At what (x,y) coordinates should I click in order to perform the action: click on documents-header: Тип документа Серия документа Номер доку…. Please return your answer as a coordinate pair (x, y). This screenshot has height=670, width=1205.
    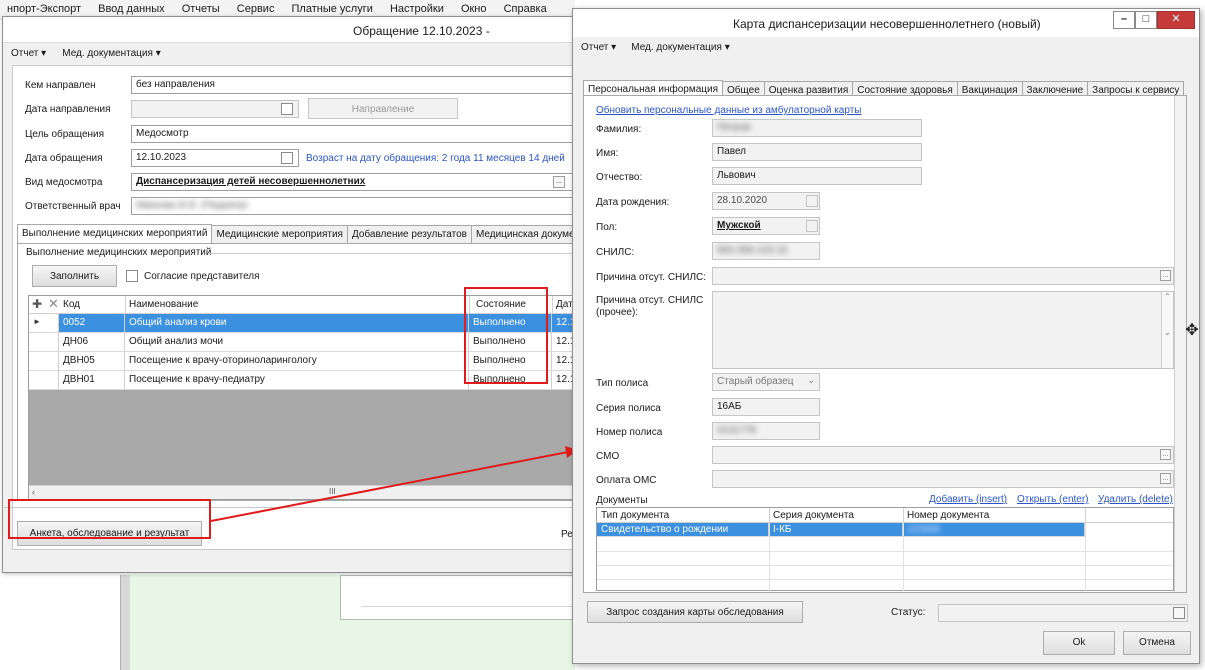
    Looking at the image, I should click on (885, 515).